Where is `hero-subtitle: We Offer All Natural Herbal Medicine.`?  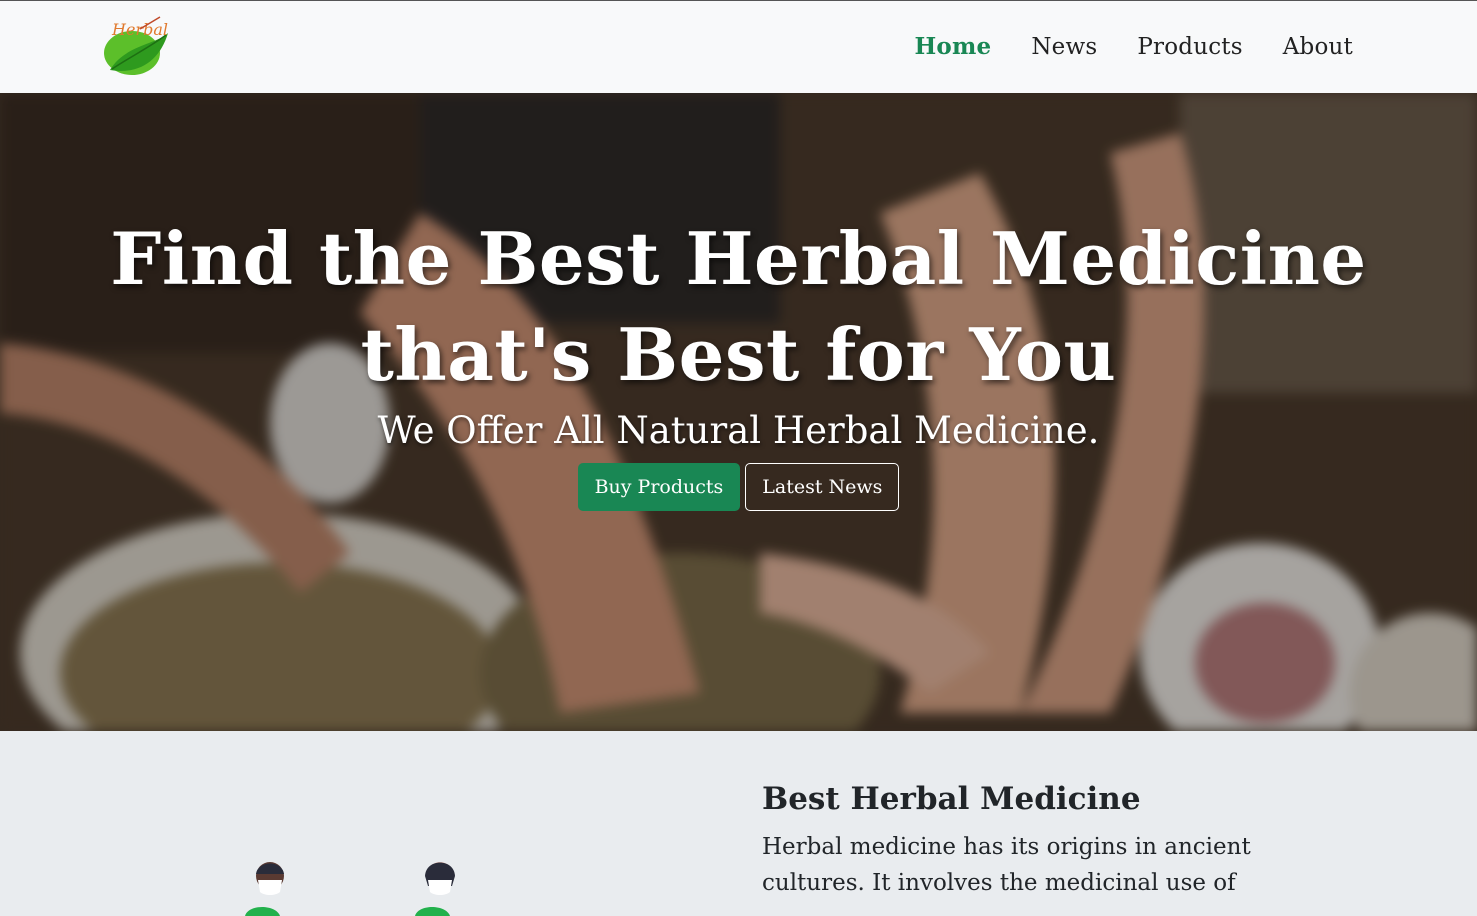 hero-subtitle: We Offer All Natural Herbal Medicine. is located at coordinates (738, 430).